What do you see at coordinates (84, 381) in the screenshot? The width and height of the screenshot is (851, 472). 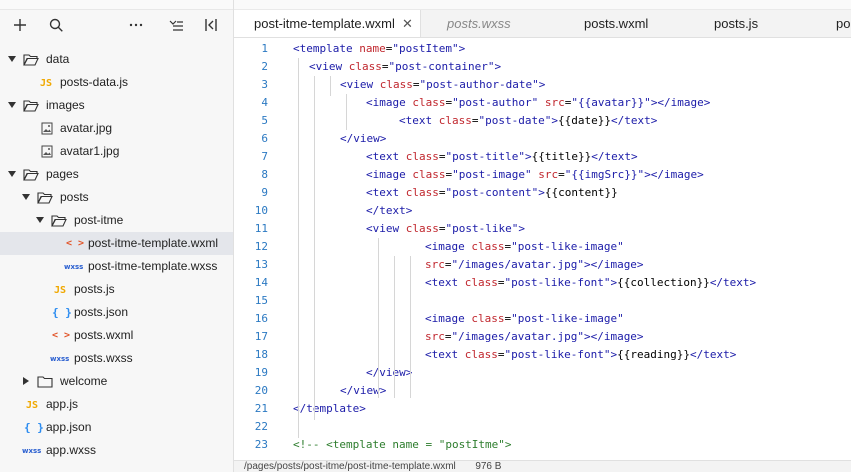 I see `tree-item-label: welcome` at bounding box center [84, 381].